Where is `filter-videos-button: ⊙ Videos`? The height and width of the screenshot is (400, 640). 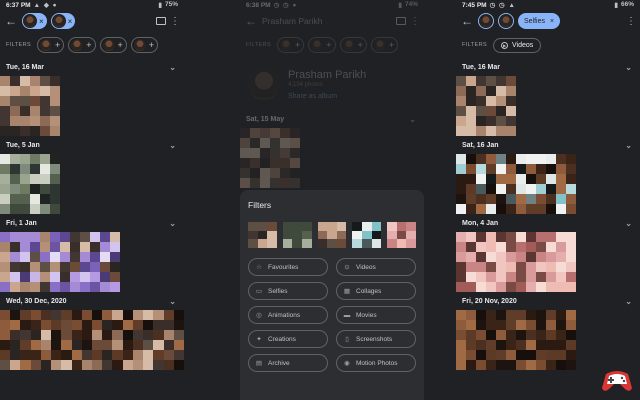
filter-videos-button: ⊙ Videos is located at coordinates (376, 267).